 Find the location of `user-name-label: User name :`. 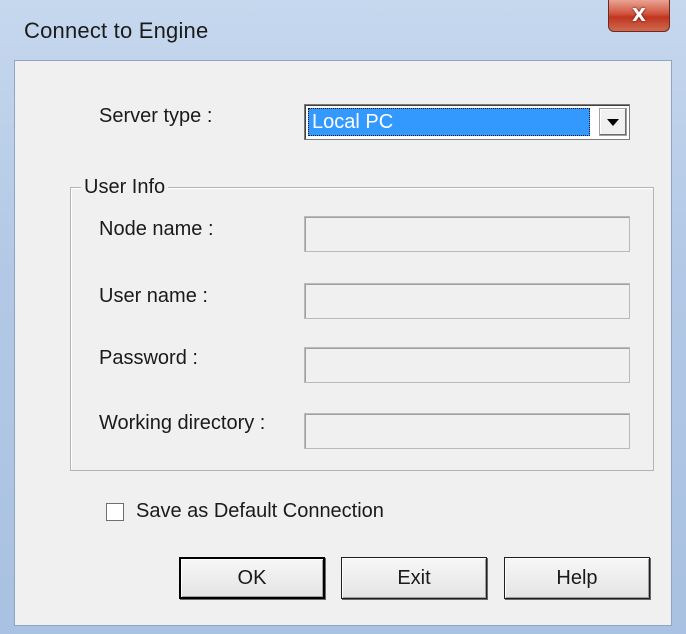

user-name-label: User name : is located at coordinates (153, 296).